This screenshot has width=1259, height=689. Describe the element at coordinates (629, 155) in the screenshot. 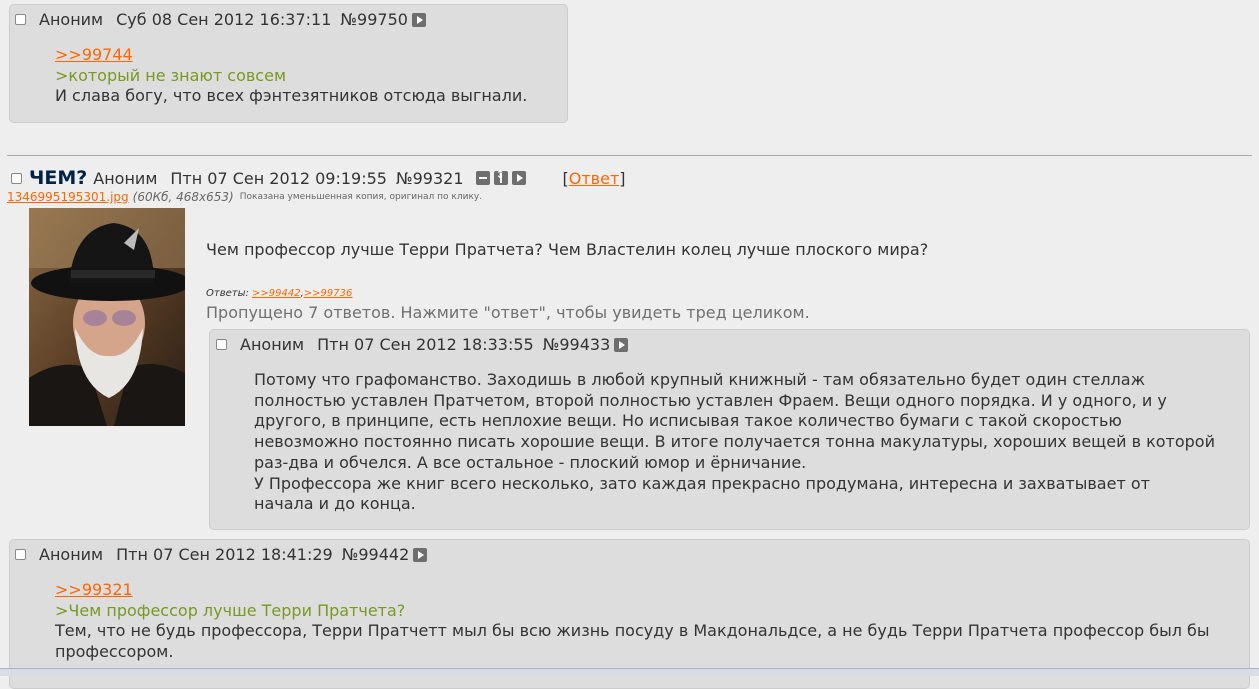

I see `thread-divider` at that location.